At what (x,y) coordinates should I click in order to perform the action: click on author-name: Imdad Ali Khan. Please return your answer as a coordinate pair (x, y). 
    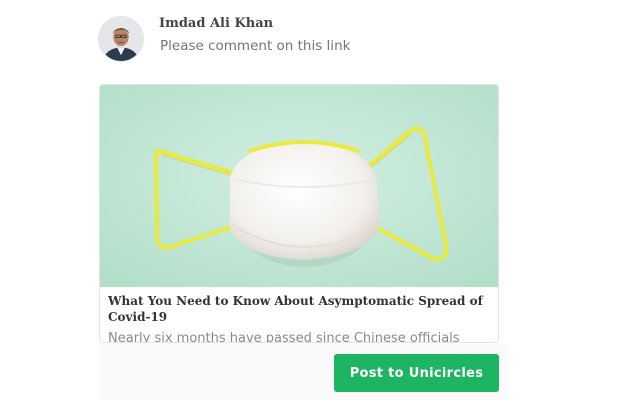
    Looking at the image, I should click on (216, 23).